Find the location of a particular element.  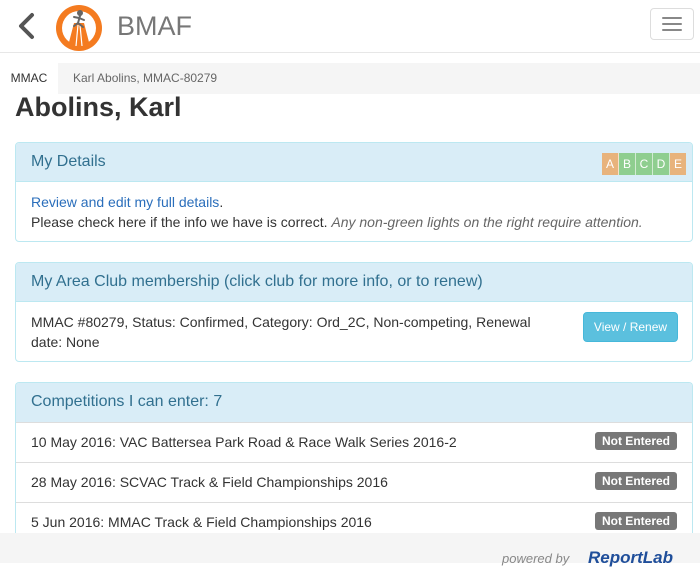

page-title: Abolins, Karl is located at coordinates (98, 107).